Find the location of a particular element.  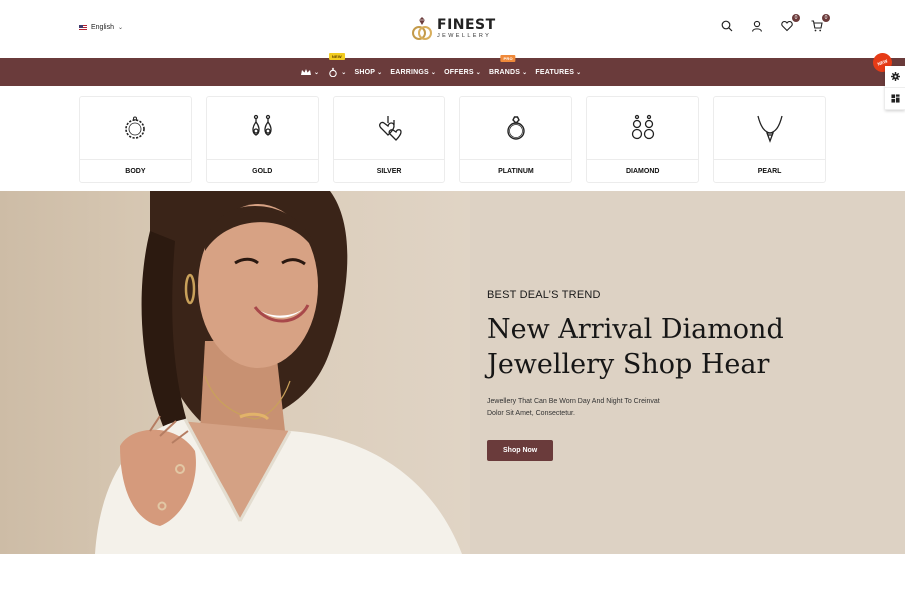

logo-title: FINEST is located at coordinates (466, 25).